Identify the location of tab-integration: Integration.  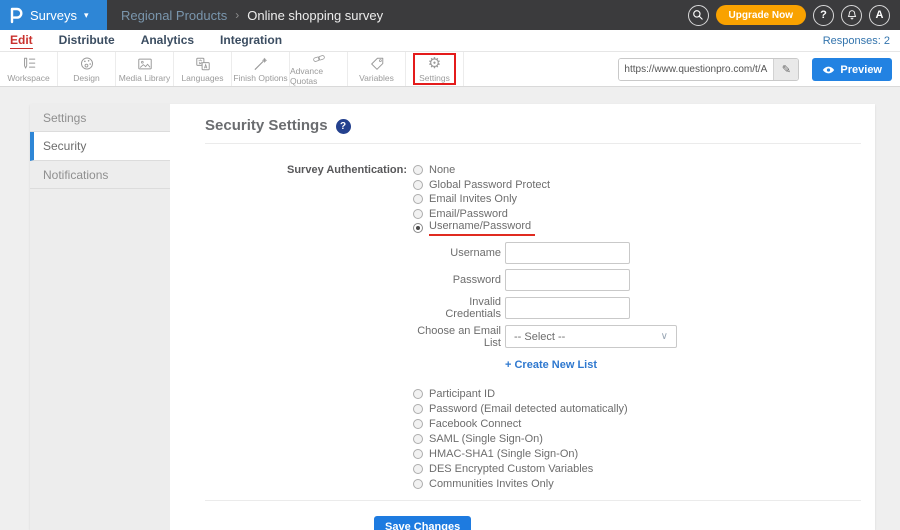
(251, 40).